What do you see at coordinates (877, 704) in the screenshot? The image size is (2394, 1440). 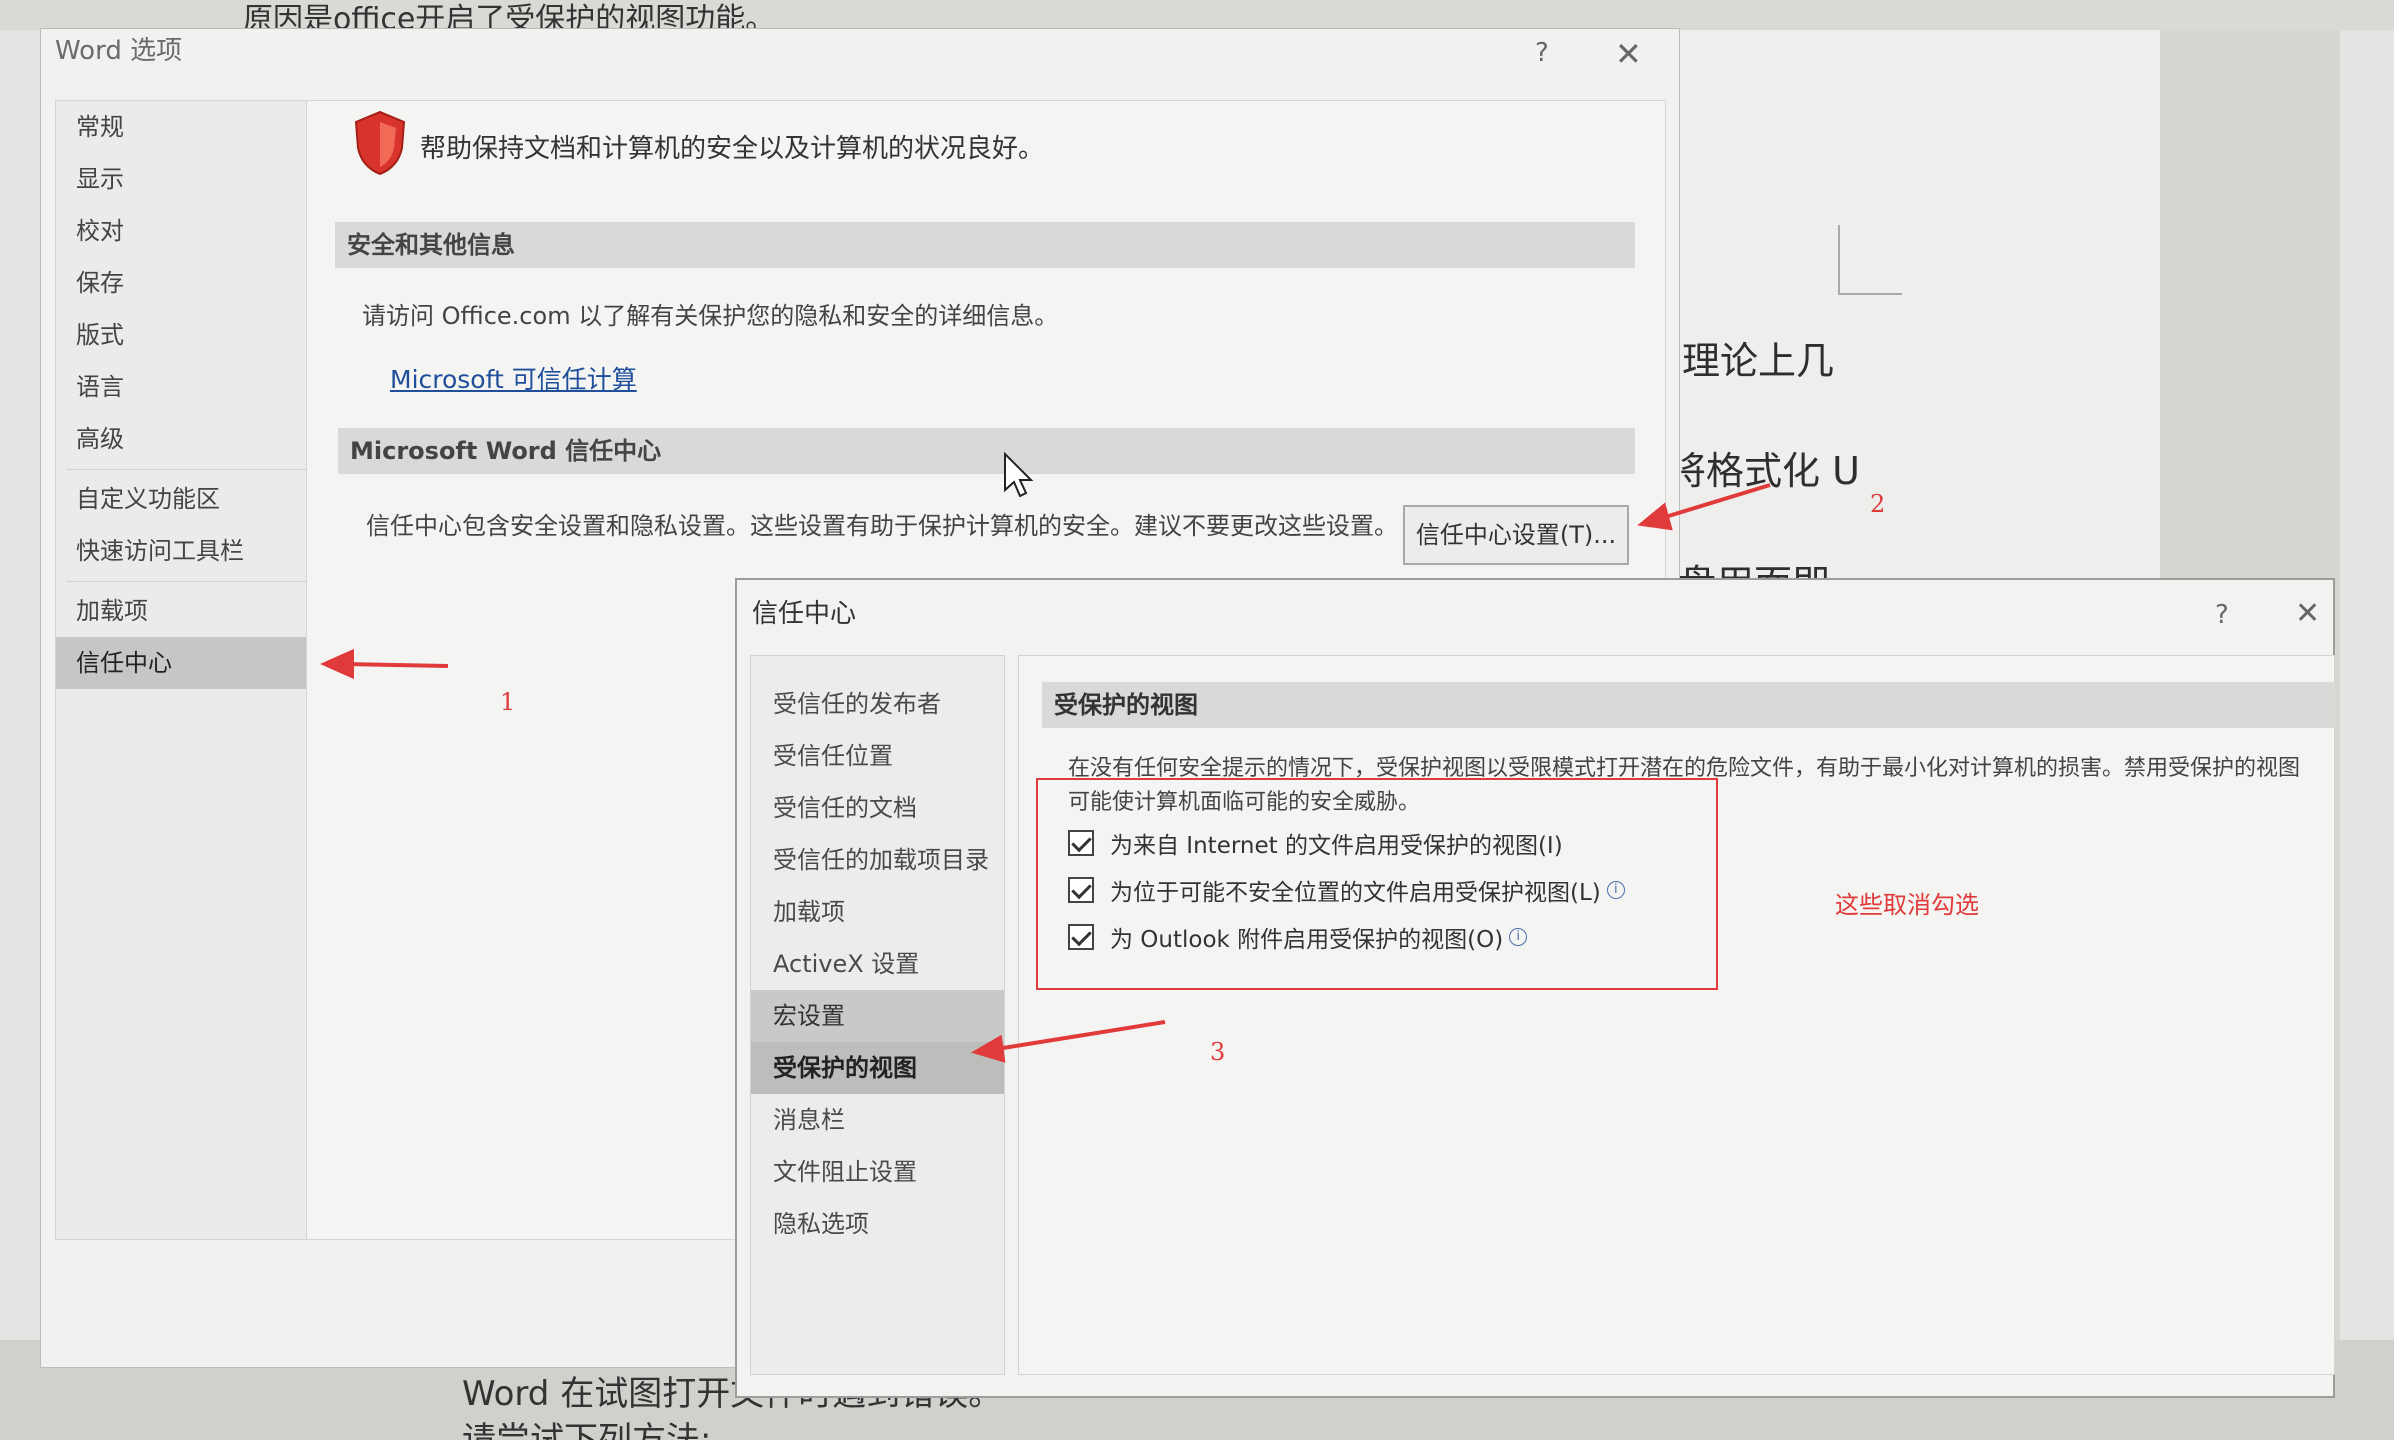 I see `nav-trusted-publishers: 受信任的发布者` at bounding box center [877, 704].